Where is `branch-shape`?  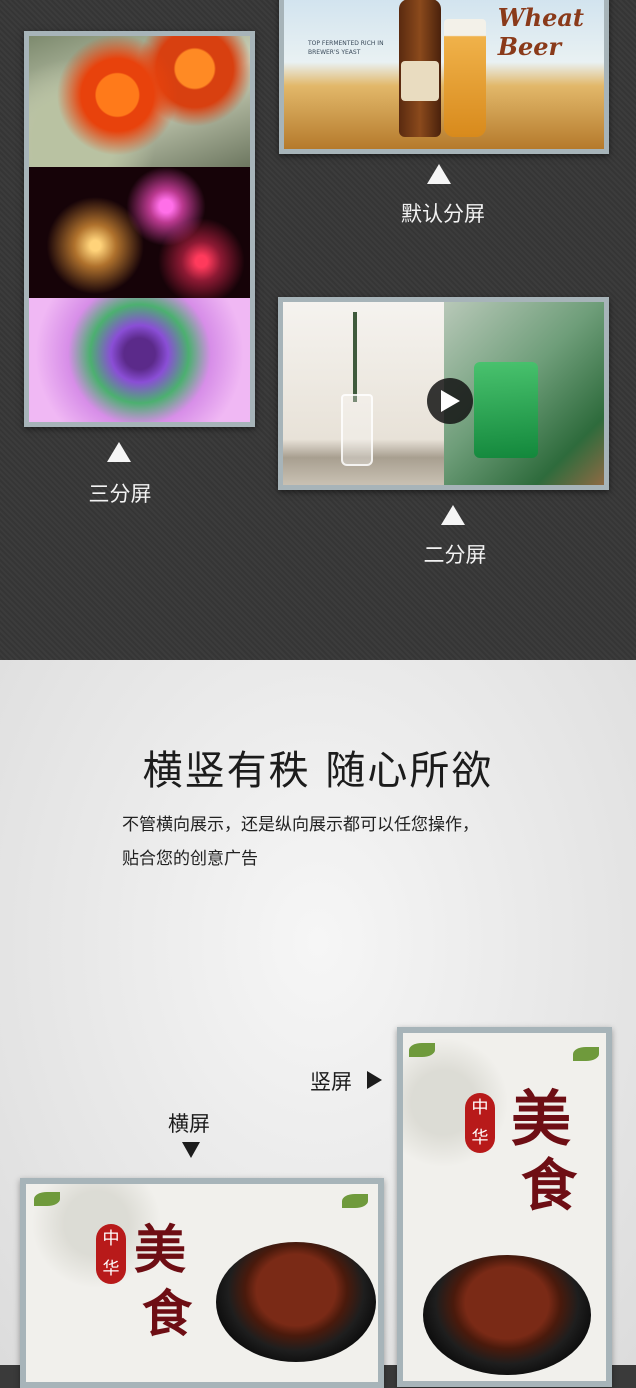 branch-shape is located at coordinates (355, 357).